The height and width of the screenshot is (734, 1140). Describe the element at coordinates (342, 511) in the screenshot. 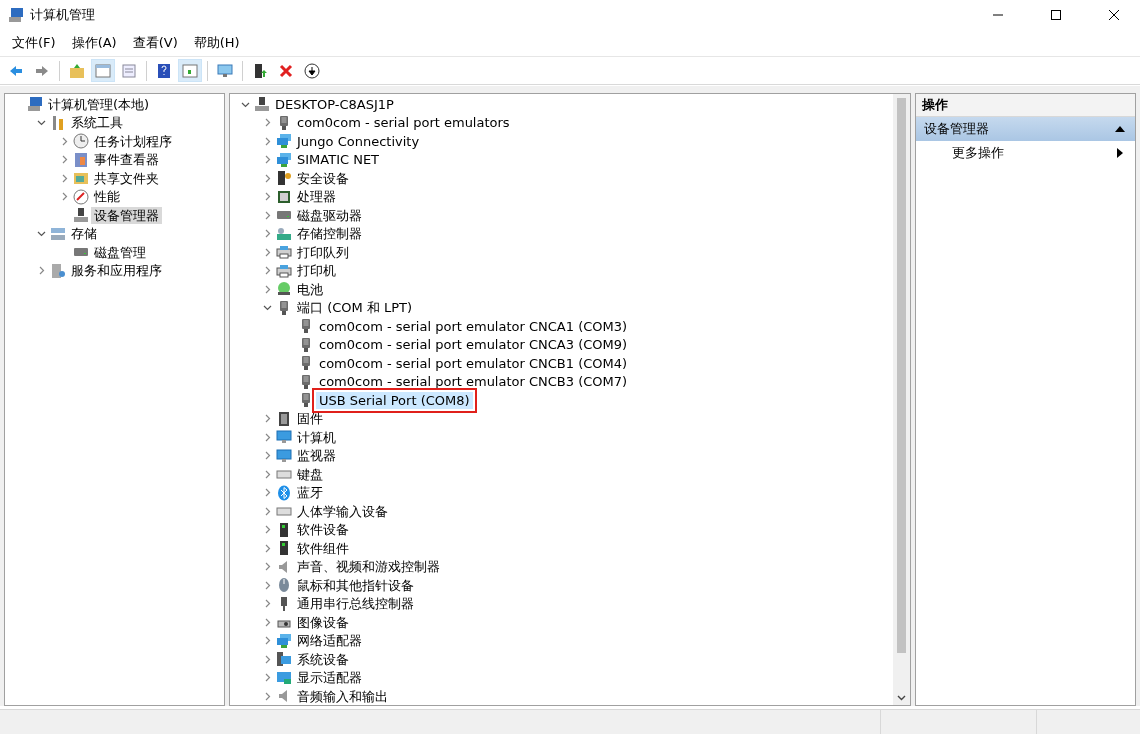

I see `tree-item: 人体学输入设备` at that location.